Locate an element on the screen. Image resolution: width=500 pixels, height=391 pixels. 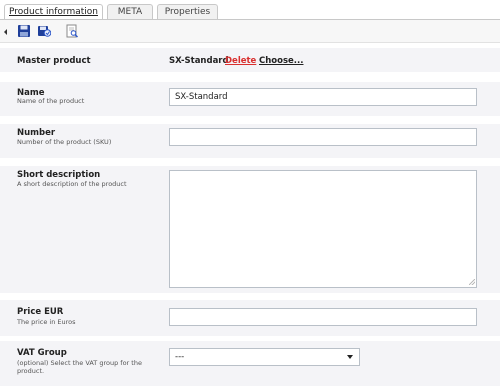
price-description: The price in Euros is located at coordinates (46, 322).